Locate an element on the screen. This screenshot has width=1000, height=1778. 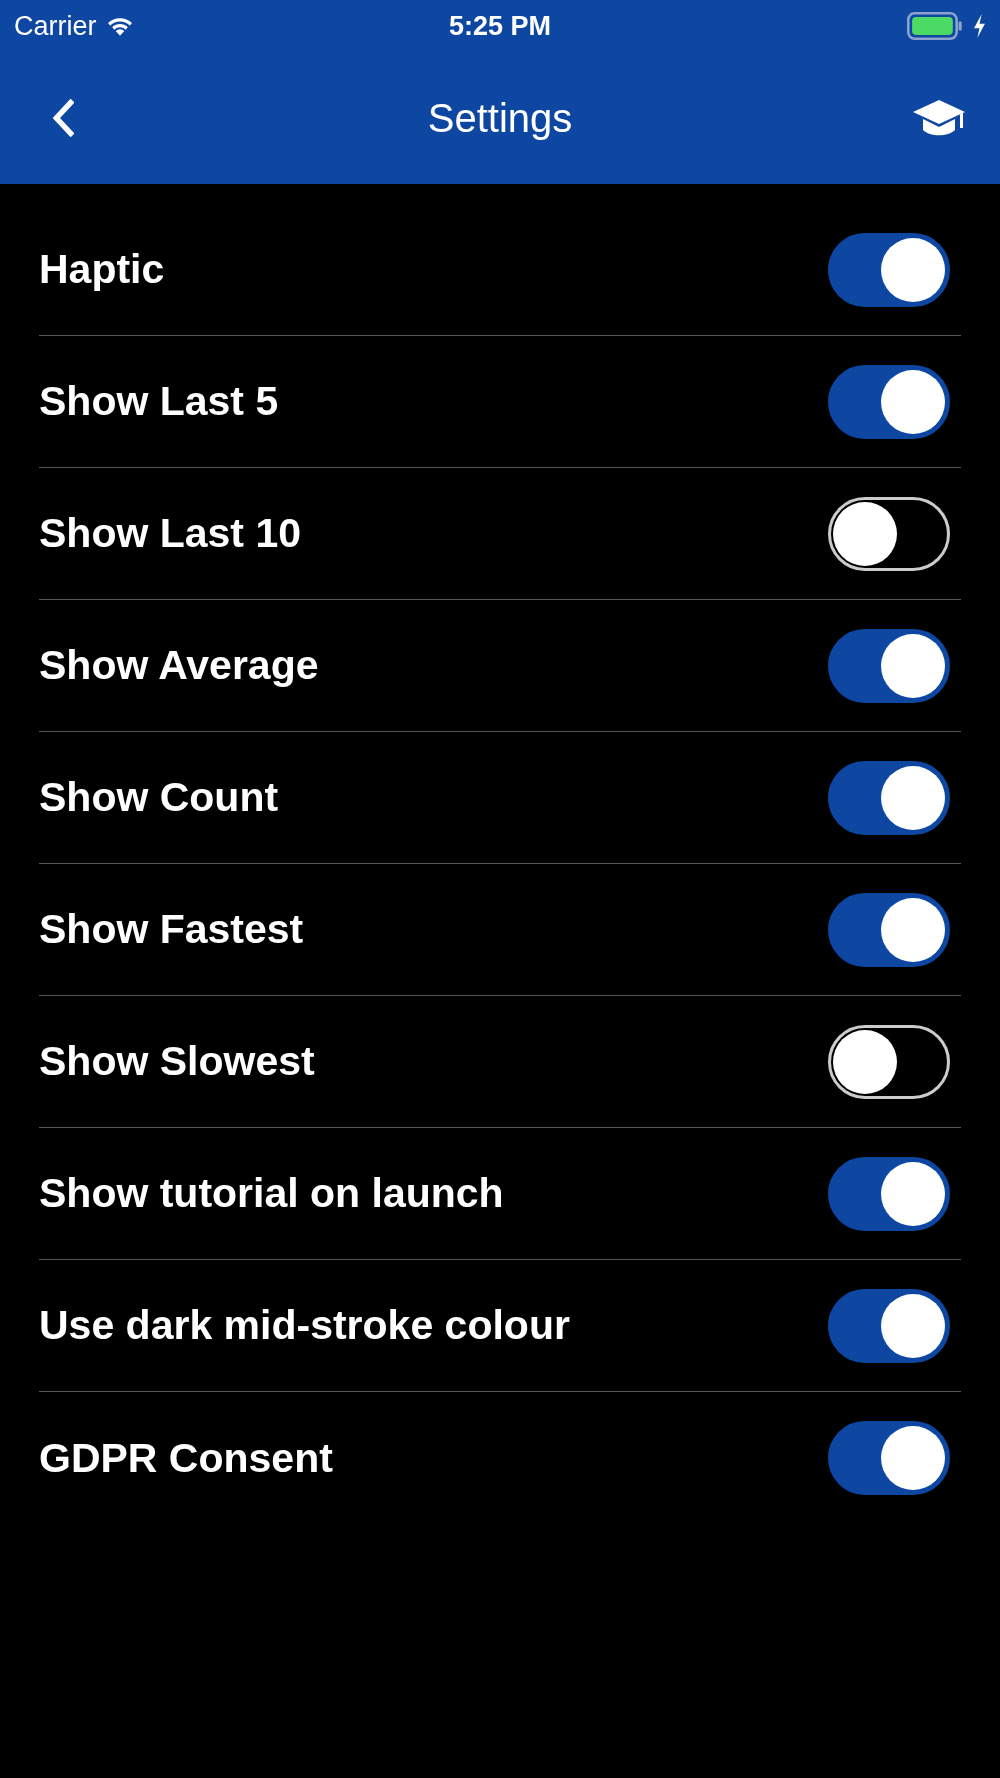
setting-label: Show Last 10 is located at coordinates (170, 533).